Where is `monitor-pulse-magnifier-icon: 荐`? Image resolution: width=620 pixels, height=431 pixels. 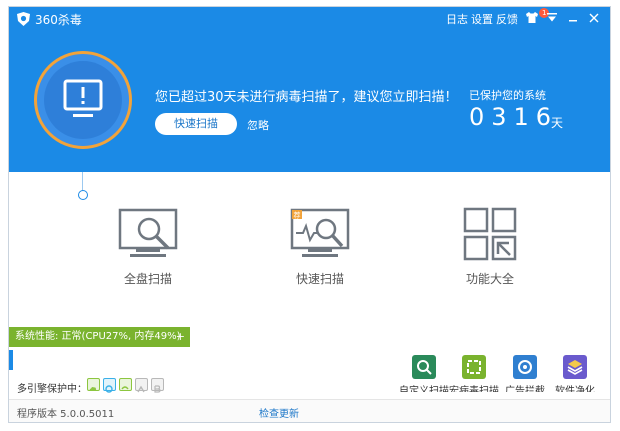 monitor-pulse-magnifier-icon: 荐 is located at coordinates (320, 232).